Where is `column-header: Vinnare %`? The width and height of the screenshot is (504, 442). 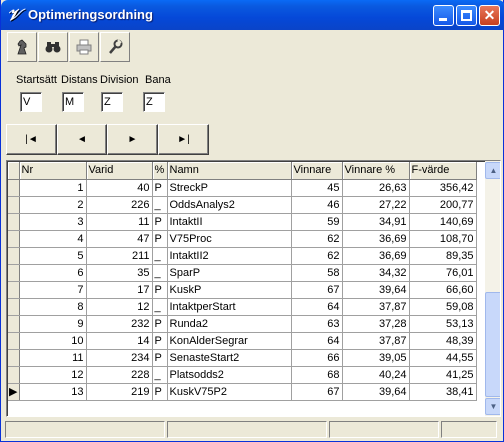
column-header: Vinnare % is located at coordinates (376, 171).